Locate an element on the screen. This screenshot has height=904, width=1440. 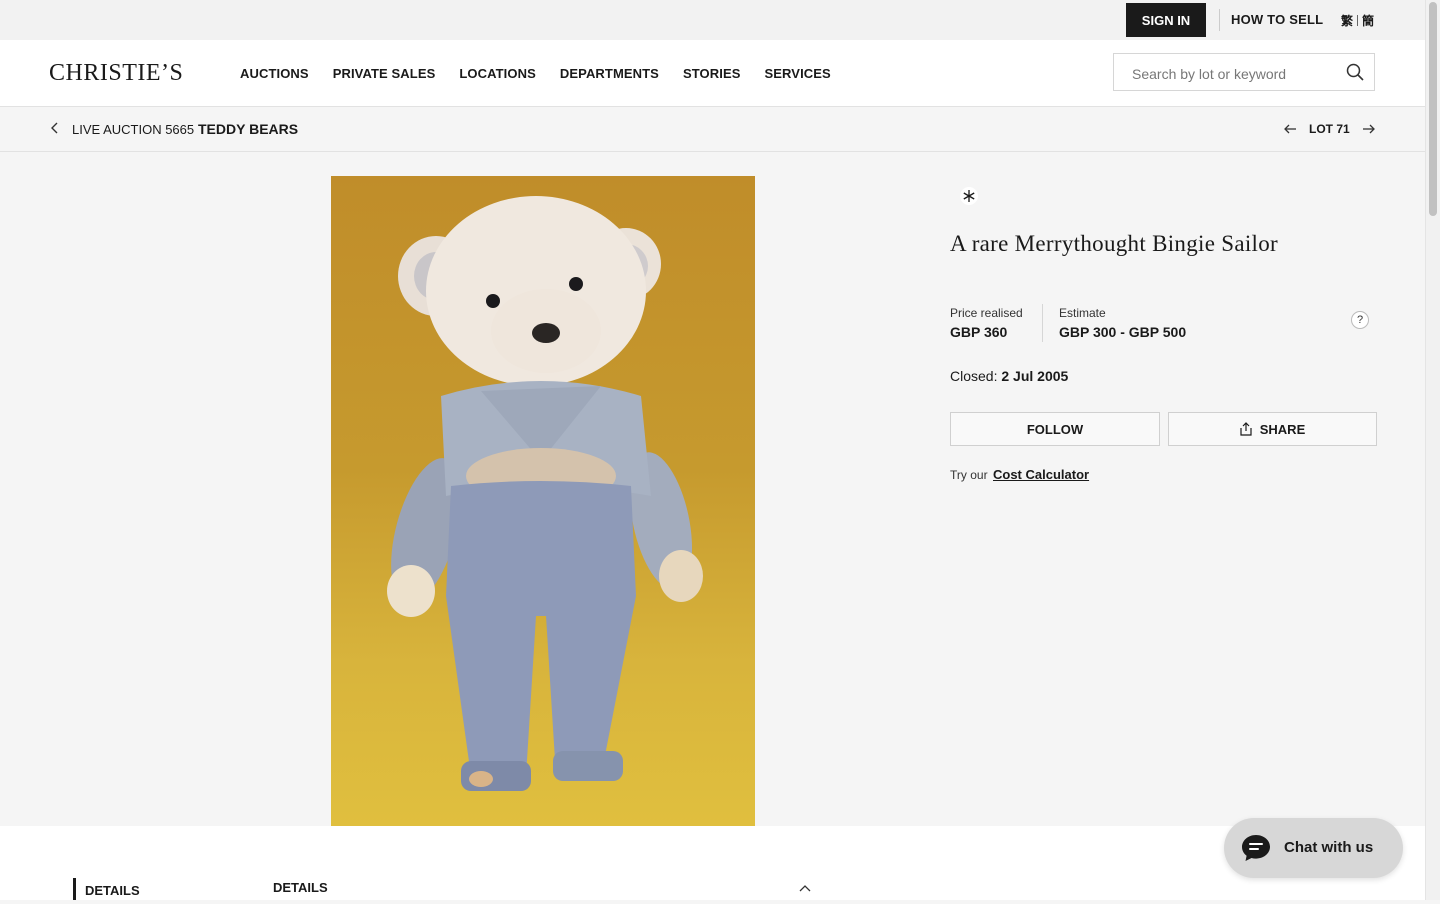
estimate-label: Estimate is located at coordinates (1082, 313).